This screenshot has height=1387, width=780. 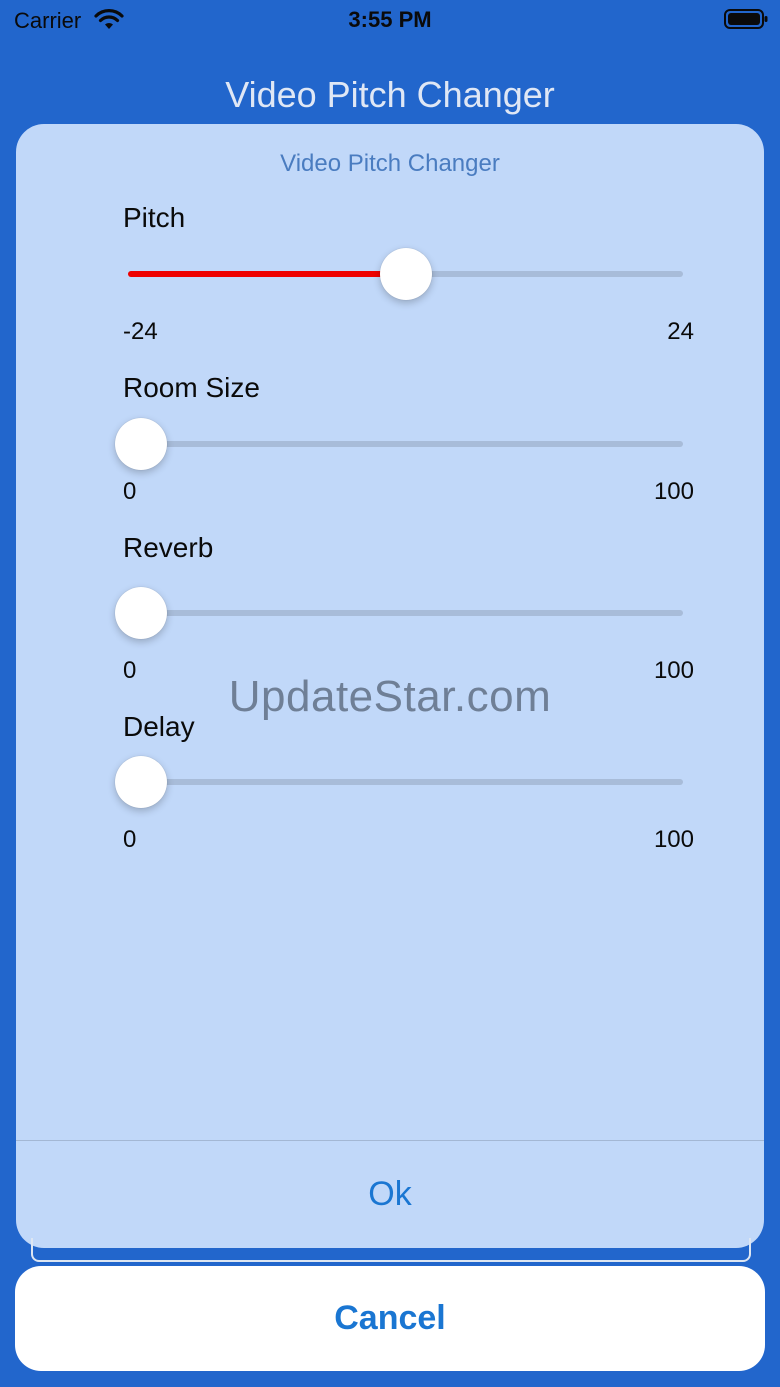 I want to click on reverb-slider, so click(x=399, y=613).